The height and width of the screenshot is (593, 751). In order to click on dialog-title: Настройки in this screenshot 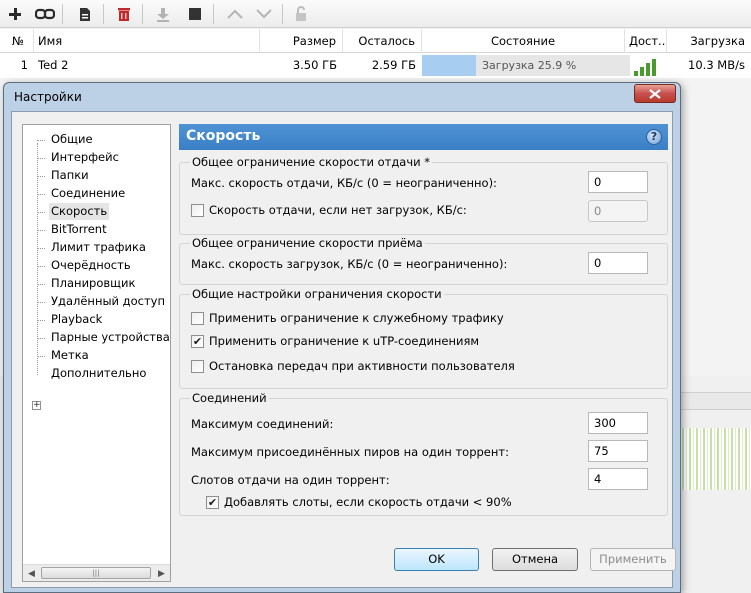, I will do `click(48, 97)`.